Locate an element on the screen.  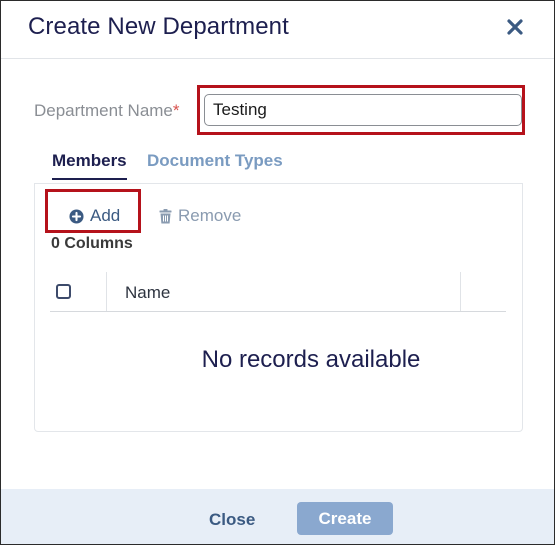
dialog-header: Create New Department is located at coordinates (277, 30).